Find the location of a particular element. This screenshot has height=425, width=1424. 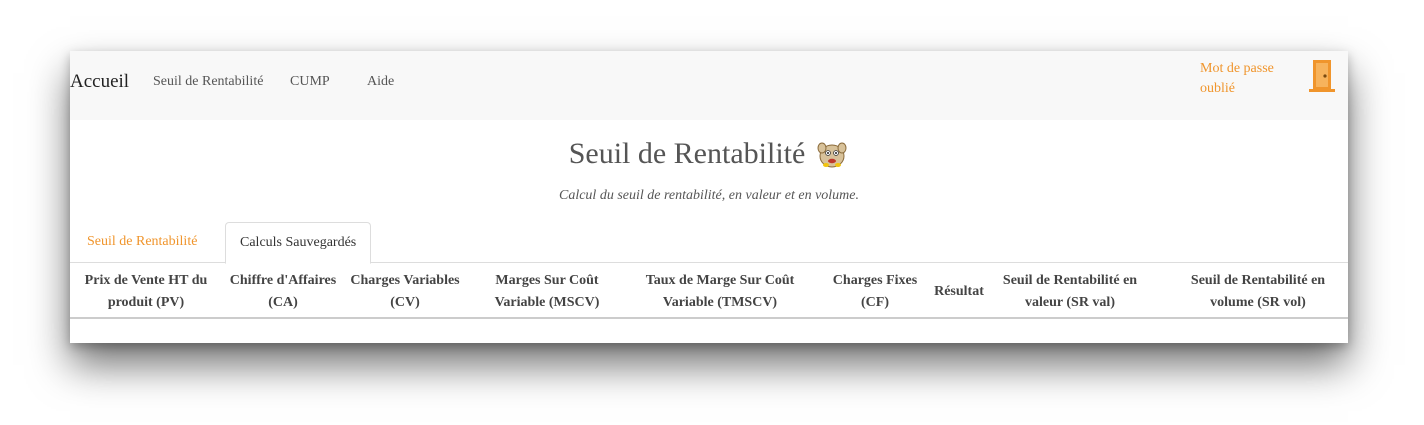

forgot-password-link: Mot de passe oublié is located at coordinates (1250, 79).